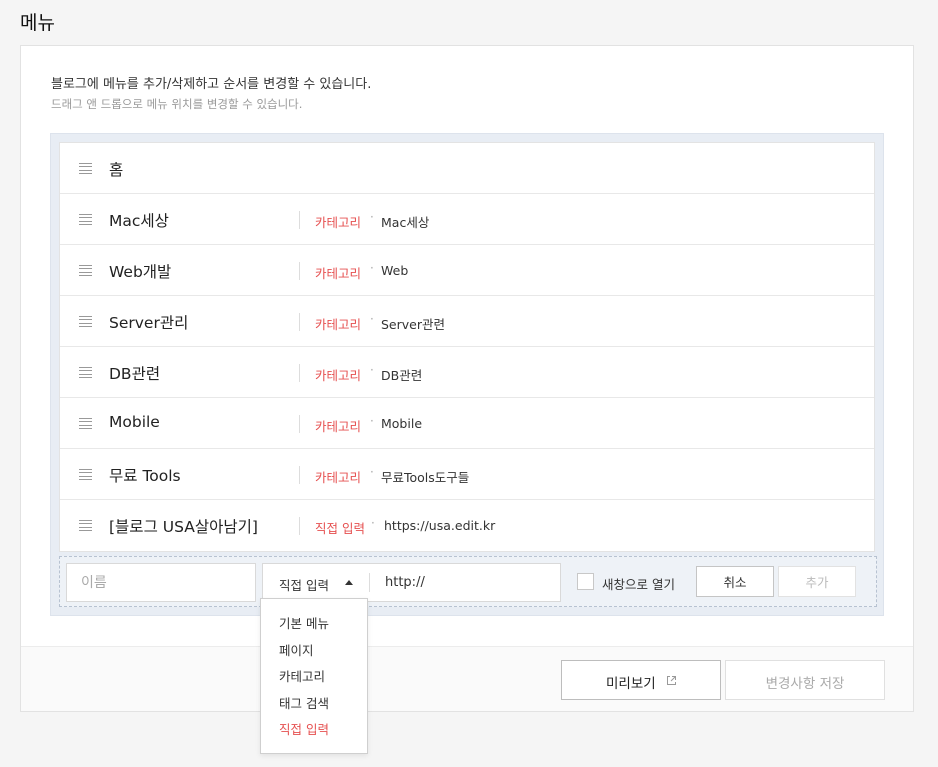 This screenshot has width=938, height=767. I want to click on dropdown-option-page: 페이지, so click(314, 653).